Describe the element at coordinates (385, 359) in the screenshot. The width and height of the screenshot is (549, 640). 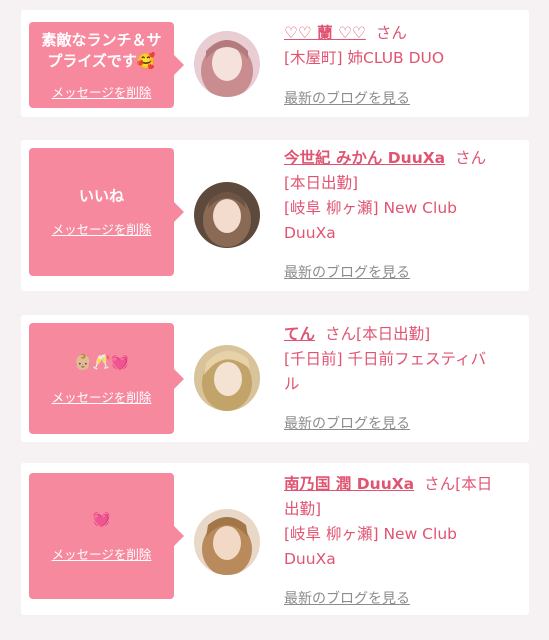
I see `sender-shop: [千日前] 千日前フェスティバ` at that location.